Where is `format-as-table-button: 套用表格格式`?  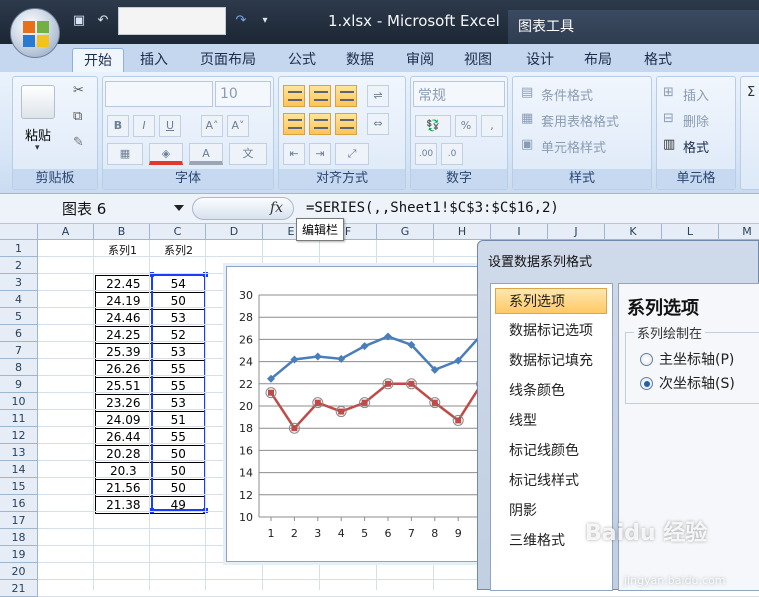 format-as-table-button: 套用表格格式 is located at coordinates (580, 120).